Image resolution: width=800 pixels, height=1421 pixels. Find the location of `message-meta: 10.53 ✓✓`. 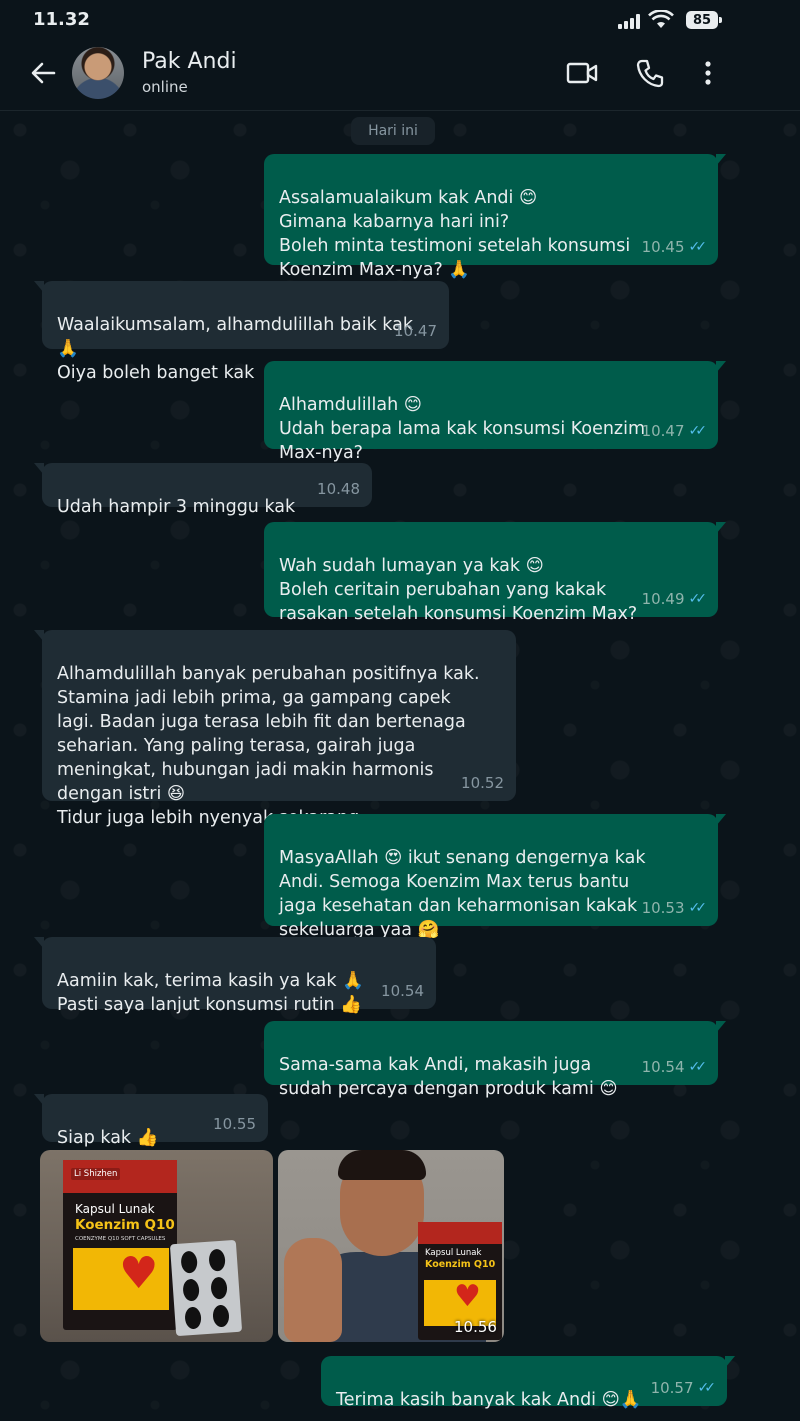

message-meta: 10.53 ✓✓ is located at coordinates (674, 908).